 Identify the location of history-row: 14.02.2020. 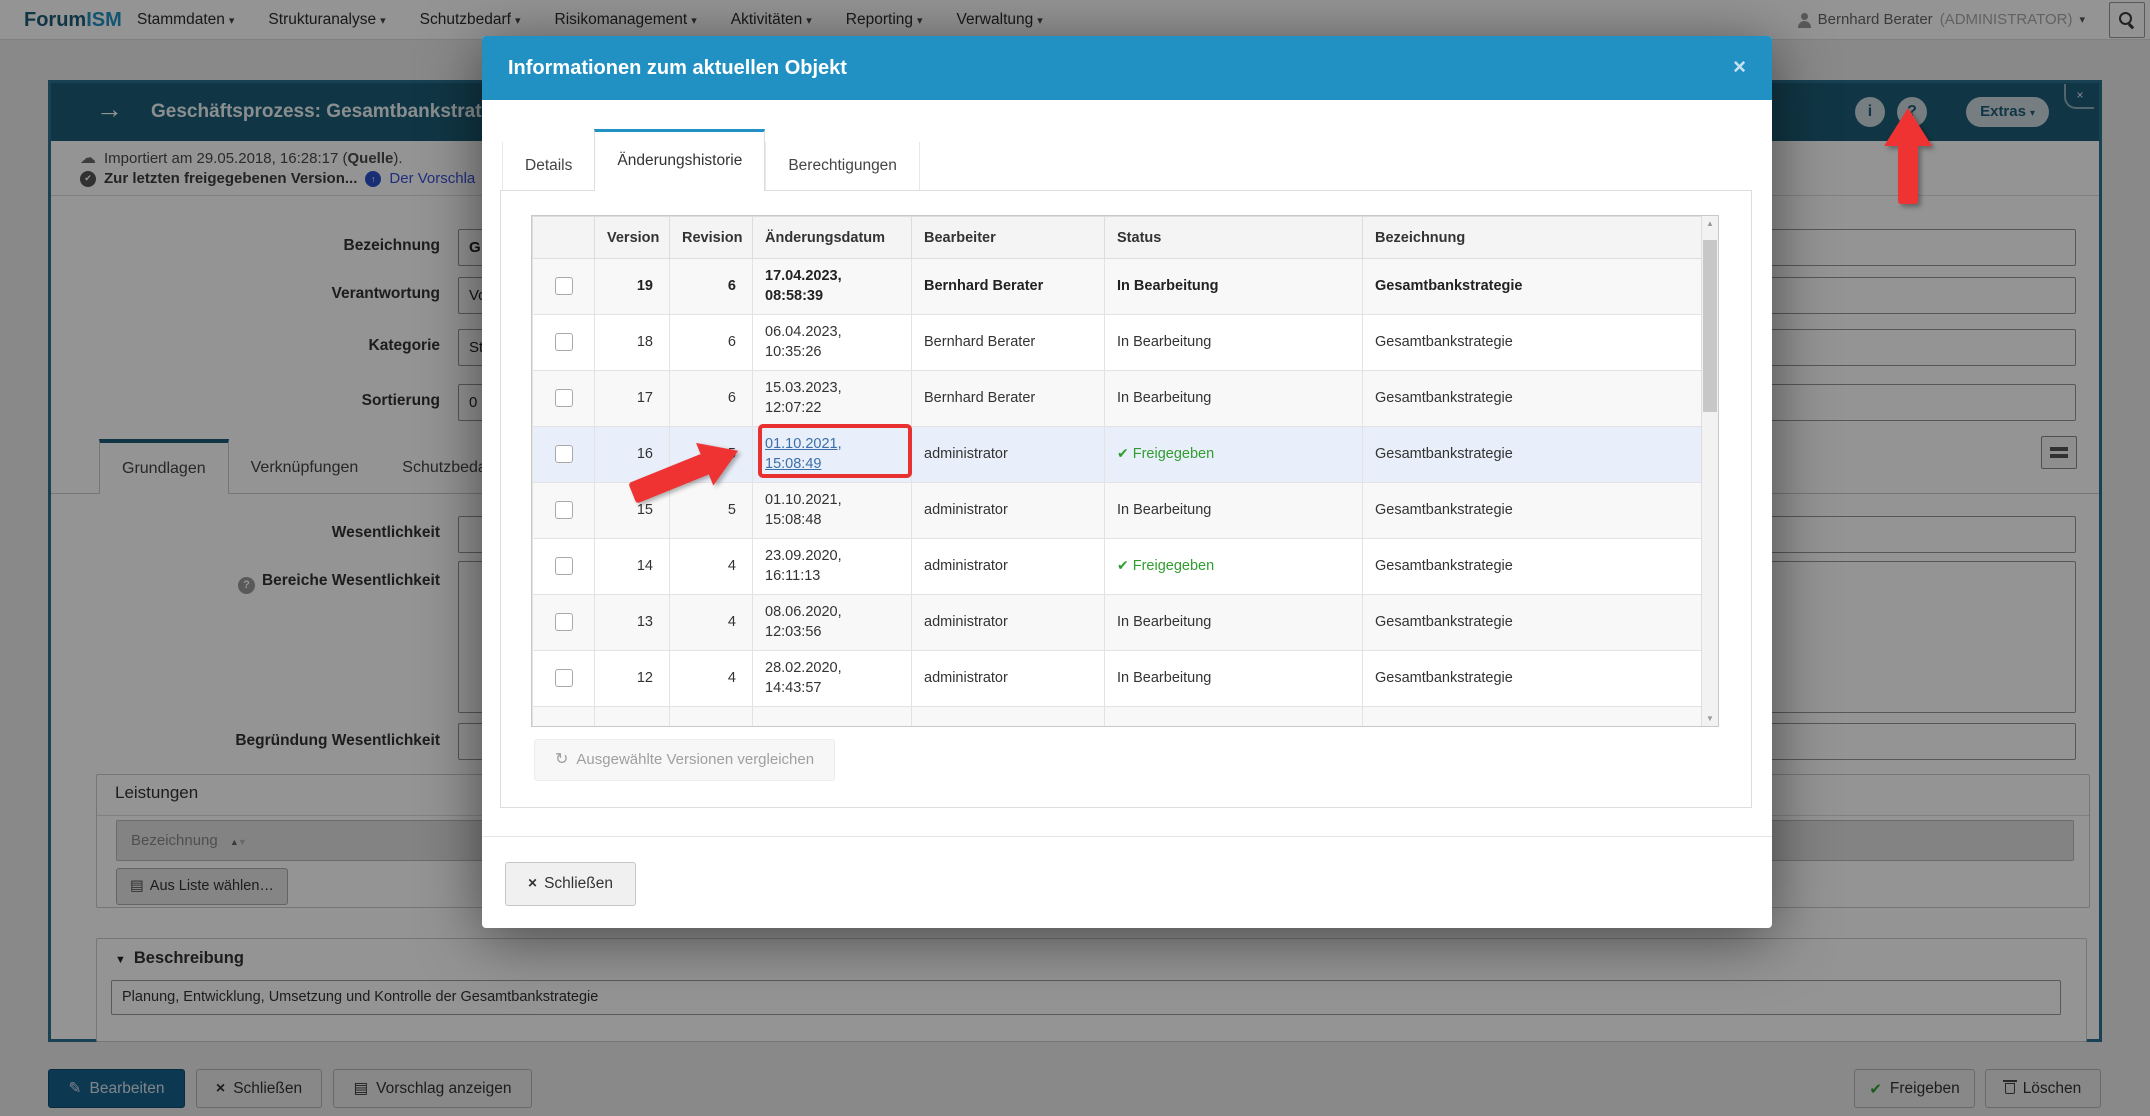
(1117, 716).